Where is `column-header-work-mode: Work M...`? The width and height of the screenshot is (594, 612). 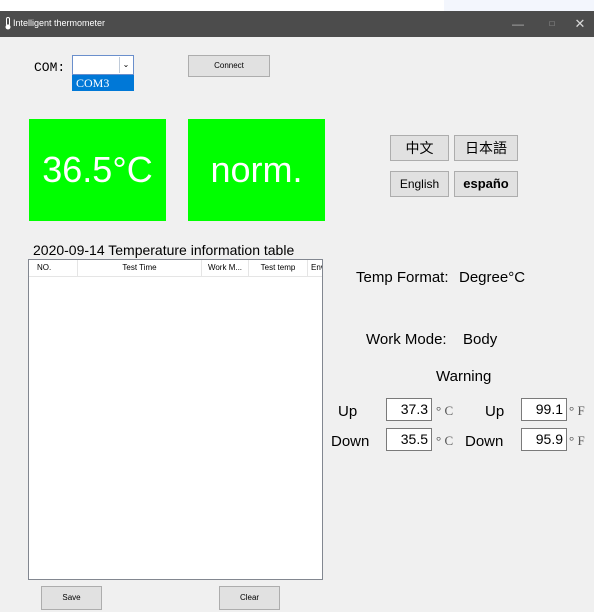
column-header-work-mode: Work M... is located at coordinates (225, 268).